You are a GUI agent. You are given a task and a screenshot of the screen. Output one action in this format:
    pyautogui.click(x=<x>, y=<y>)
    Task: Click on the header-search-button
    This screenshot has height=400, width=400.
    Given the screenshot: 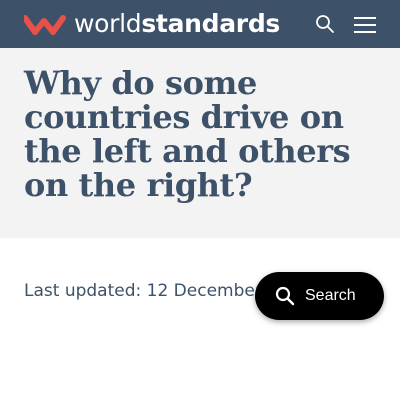 What is the action you would take?
    pyautogui.click(x=325, y=24)
    